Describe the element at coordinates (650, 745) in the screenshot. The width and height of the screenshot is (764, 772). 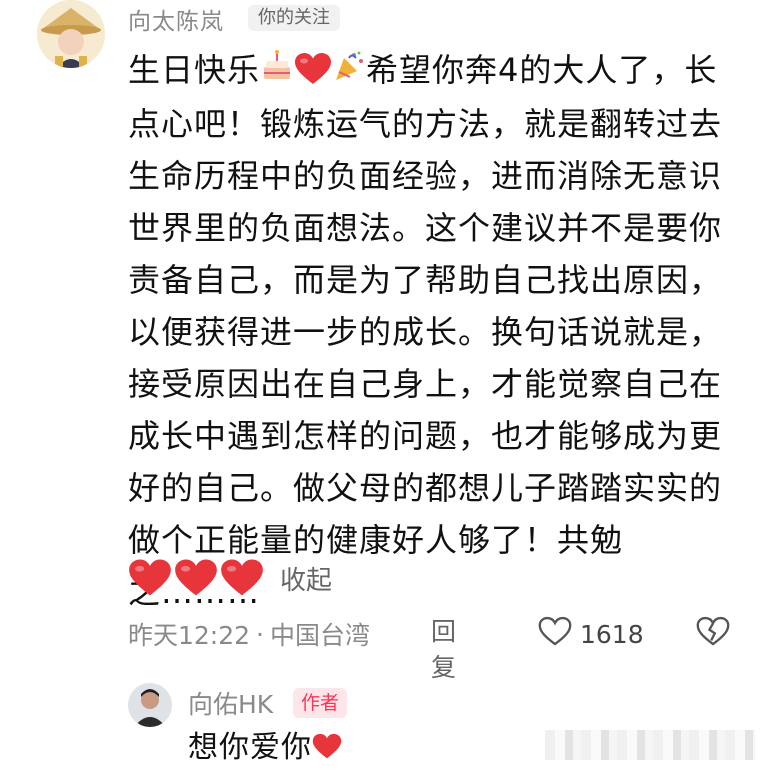
I see `blurred-watermark` at that location.